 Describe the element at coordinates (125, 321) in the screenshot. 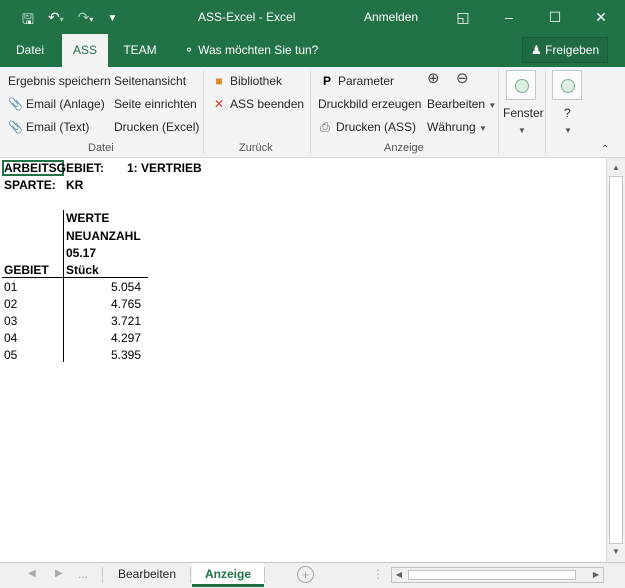

I see `table-row-wert: 3.721` at that location.